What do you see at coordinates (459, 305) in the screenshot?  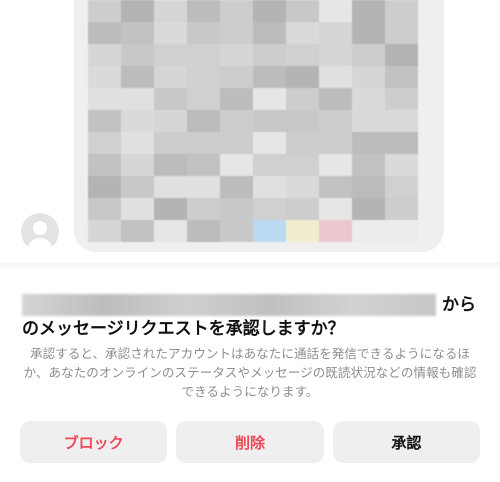 I see `sheet-title-suffix: から` at bounding box center [459, 305].